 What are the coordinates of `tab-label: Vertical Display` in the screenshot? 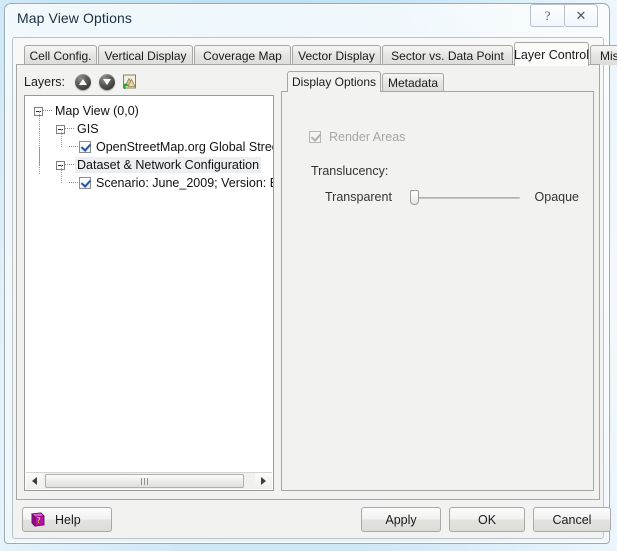 It's located at (145, 55).